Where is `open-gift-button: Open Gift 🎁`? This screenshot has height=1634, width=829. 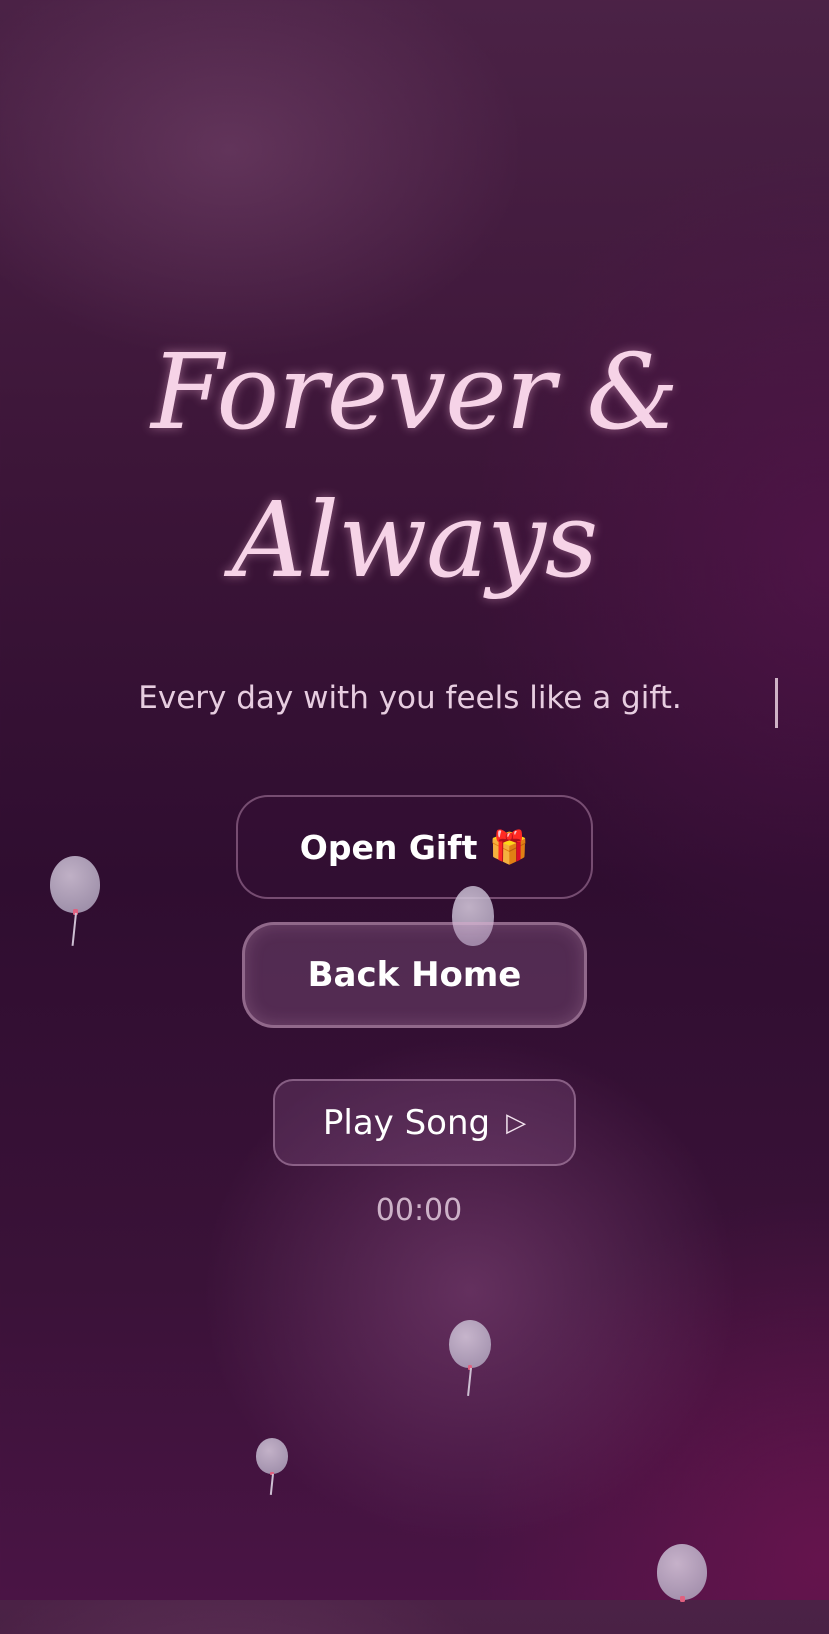 open-gift-button: Open Gift 🎁 is located at coordinates (414, 847).